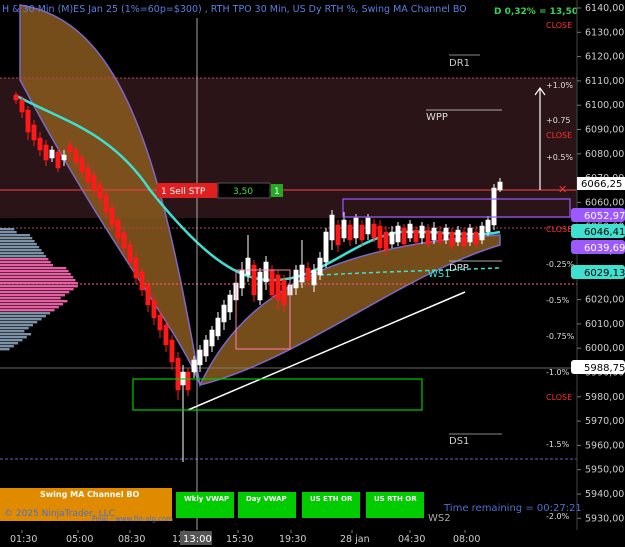  I want to click on svg-text: Swing MA Channel BO, so click(89, 494).